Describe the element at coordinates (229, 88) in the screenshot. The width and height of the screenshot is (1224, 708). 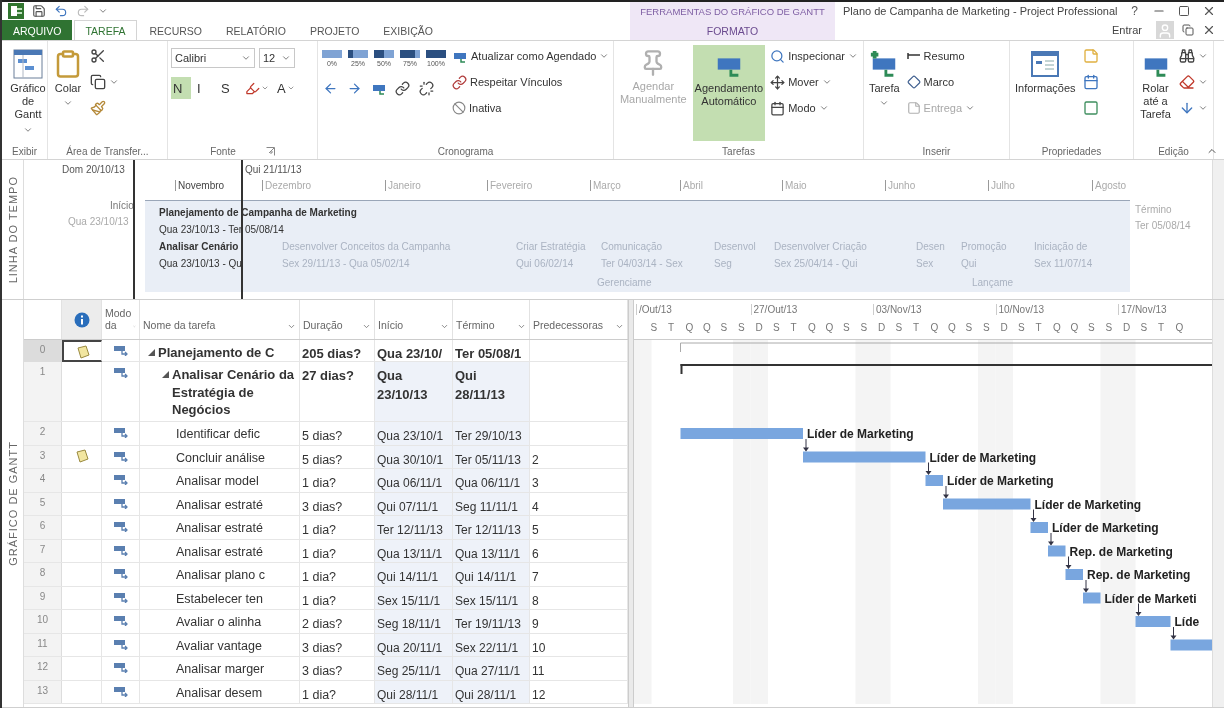
I see `format-button: S` at that location.